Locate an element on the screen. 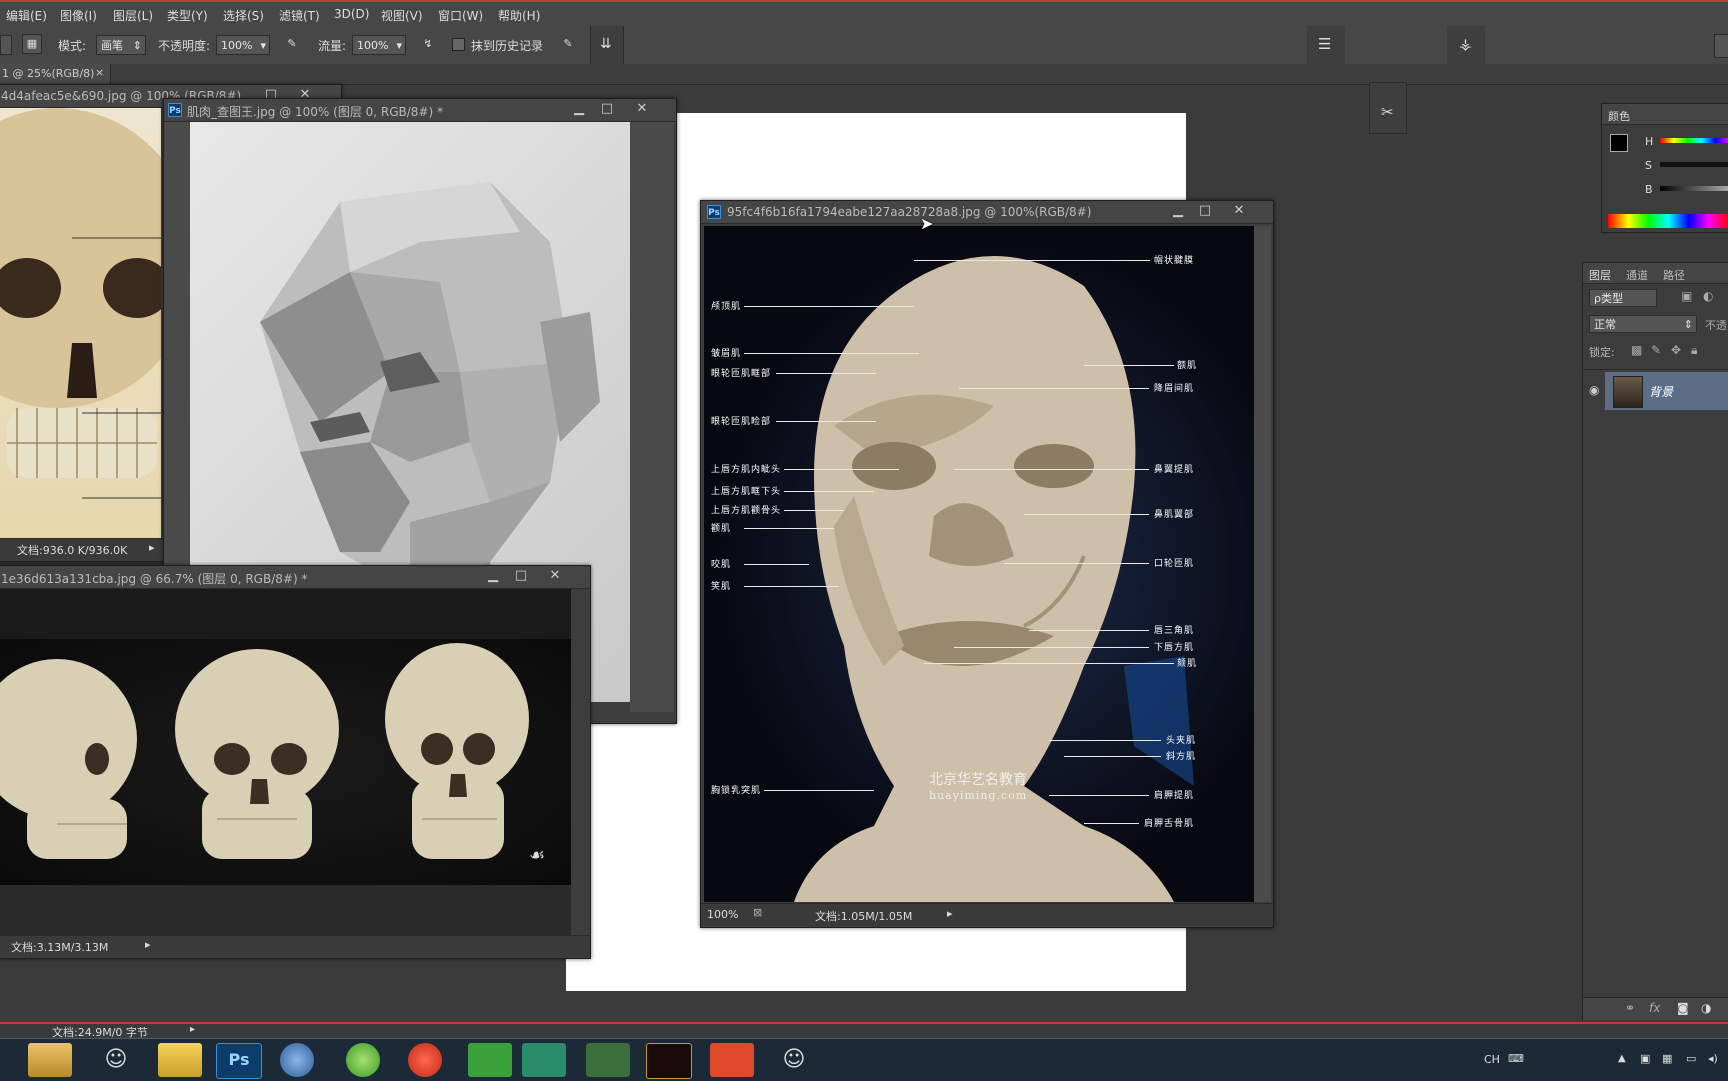 The width and height of the screenshot is (1728, 1081). pressure-size-icon: ✎ is located at coordinates (568, 45).